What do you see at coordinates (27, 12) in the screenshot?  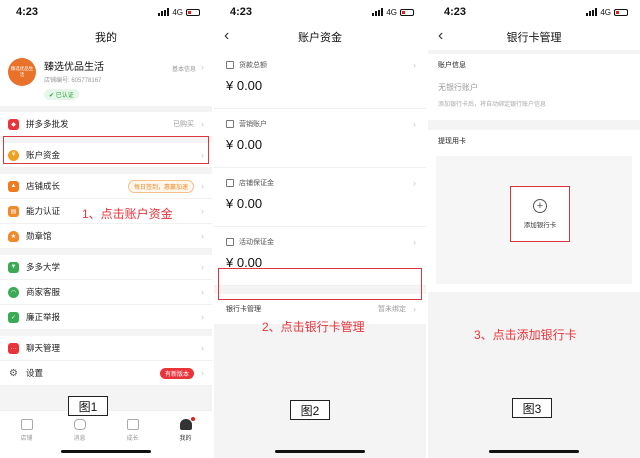 I see `status-time: 4:23` at bounding box center [27, 12].